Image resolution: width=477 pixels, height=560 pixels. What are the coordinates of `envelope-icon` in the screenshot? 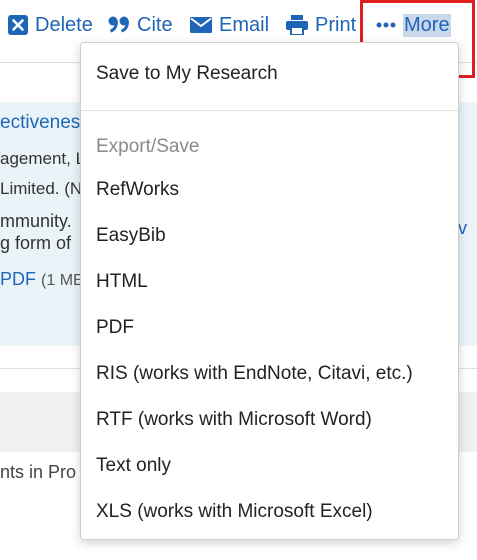 It's located at (201, 25).